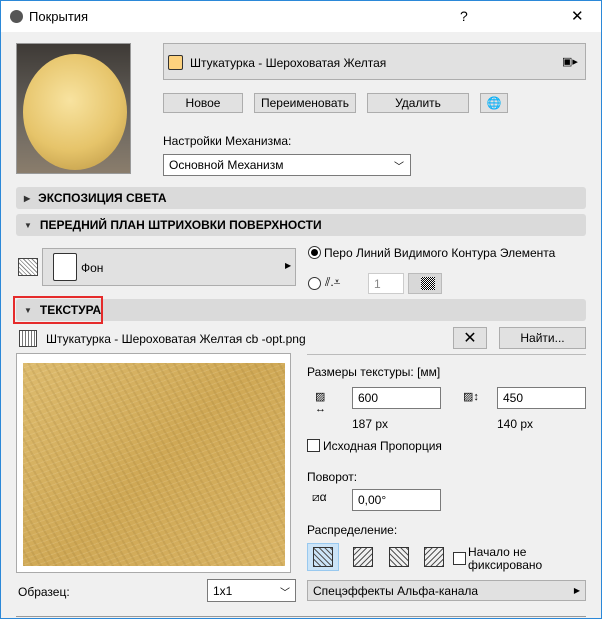 Image resolution: width=602 pixels, height=619 pixels. I want to click on material-swatch, so click(175, 62).